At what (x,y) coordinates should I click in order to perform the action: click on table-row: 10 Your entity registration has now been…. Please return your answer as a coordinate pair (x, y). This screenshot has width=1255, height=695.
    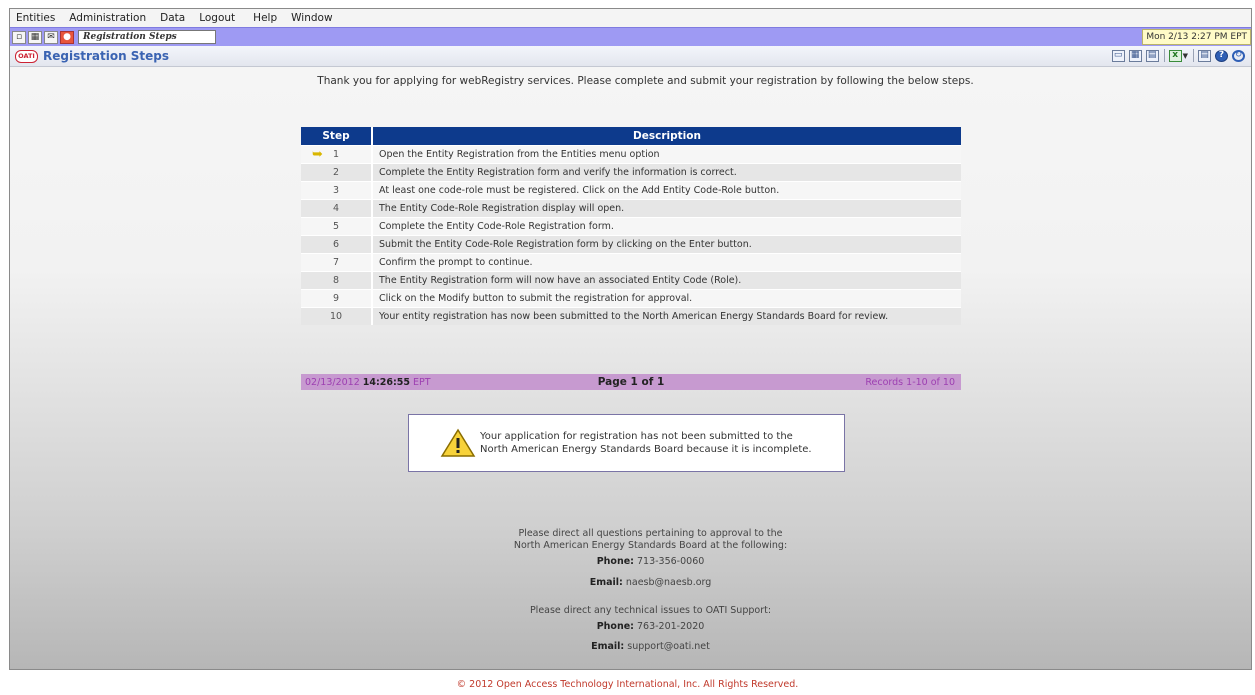
    Looking at the image, I should click on (631, 316).